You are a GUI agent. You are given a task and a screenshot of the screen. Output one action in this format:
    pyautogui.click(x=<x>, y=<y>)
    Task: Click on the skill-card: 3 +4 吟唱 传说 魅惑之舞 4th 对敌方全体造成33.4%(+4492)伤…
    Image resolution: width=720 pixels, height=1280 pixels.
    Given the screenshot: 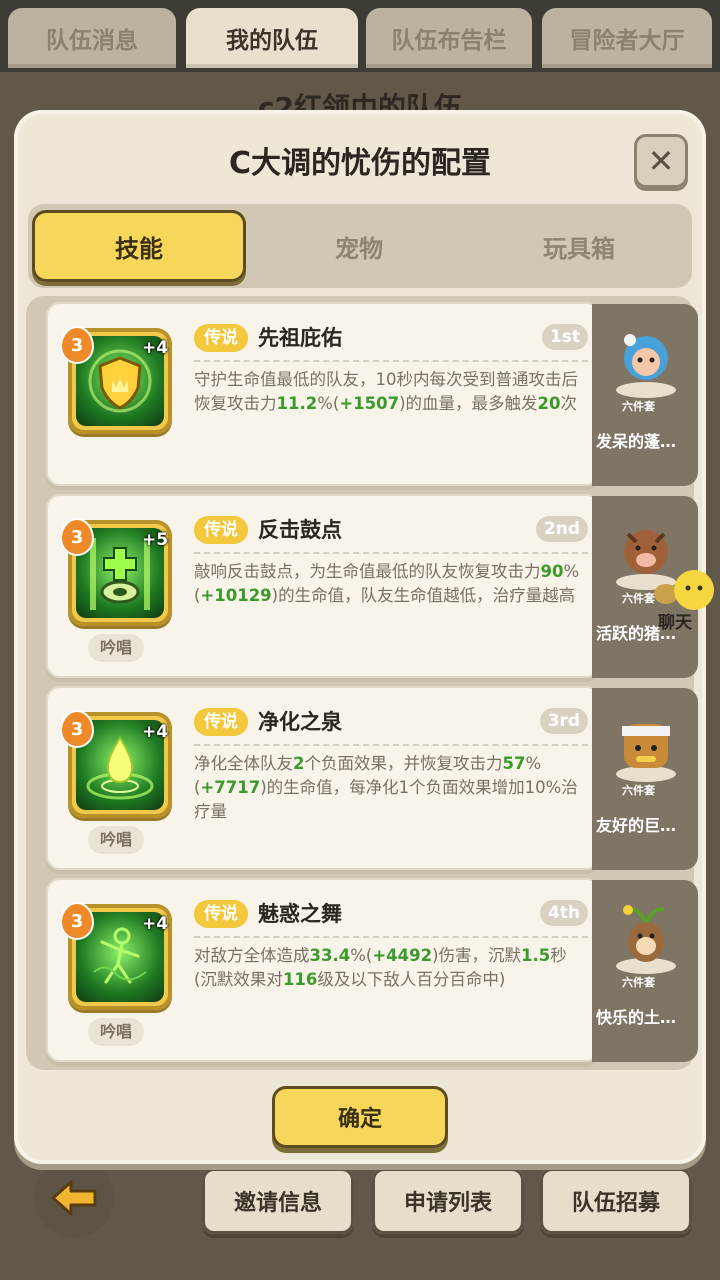 What is the action you would take?
    pyautogui.click(x=323, y=970)
    